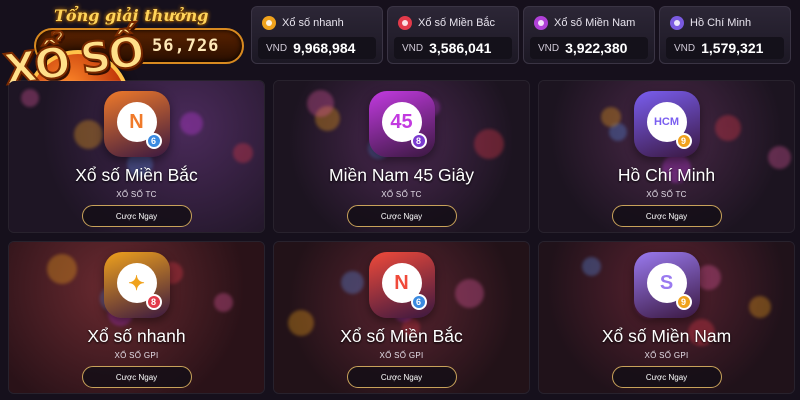  I want to click on game-card-mien-bac-tc: N 6 Xổ số Miền Bắc XỔ SỐ TC Cược Ngay, so click(136, 156).